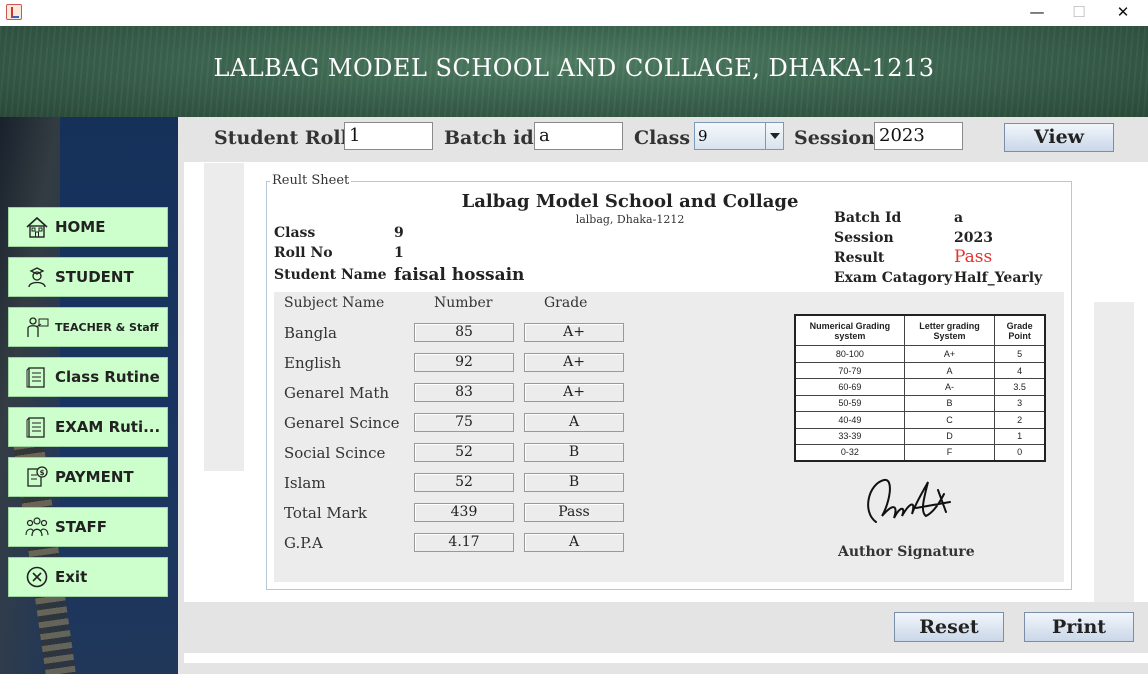 The width and height of the screenshot is (1148, 674). Describe the element at coordinates (949, 387) in the screenshot. I see `grading-cell: A-` at that location.